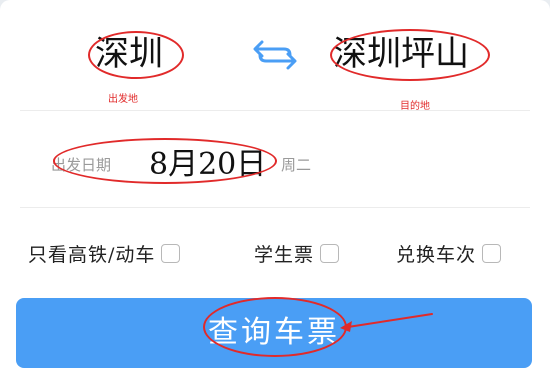 The height and width of the screenshot is (375, 550). Describe the element at coordinates (436, 254) in the screenshot. I see `option-label: 兑换车次` at that location.